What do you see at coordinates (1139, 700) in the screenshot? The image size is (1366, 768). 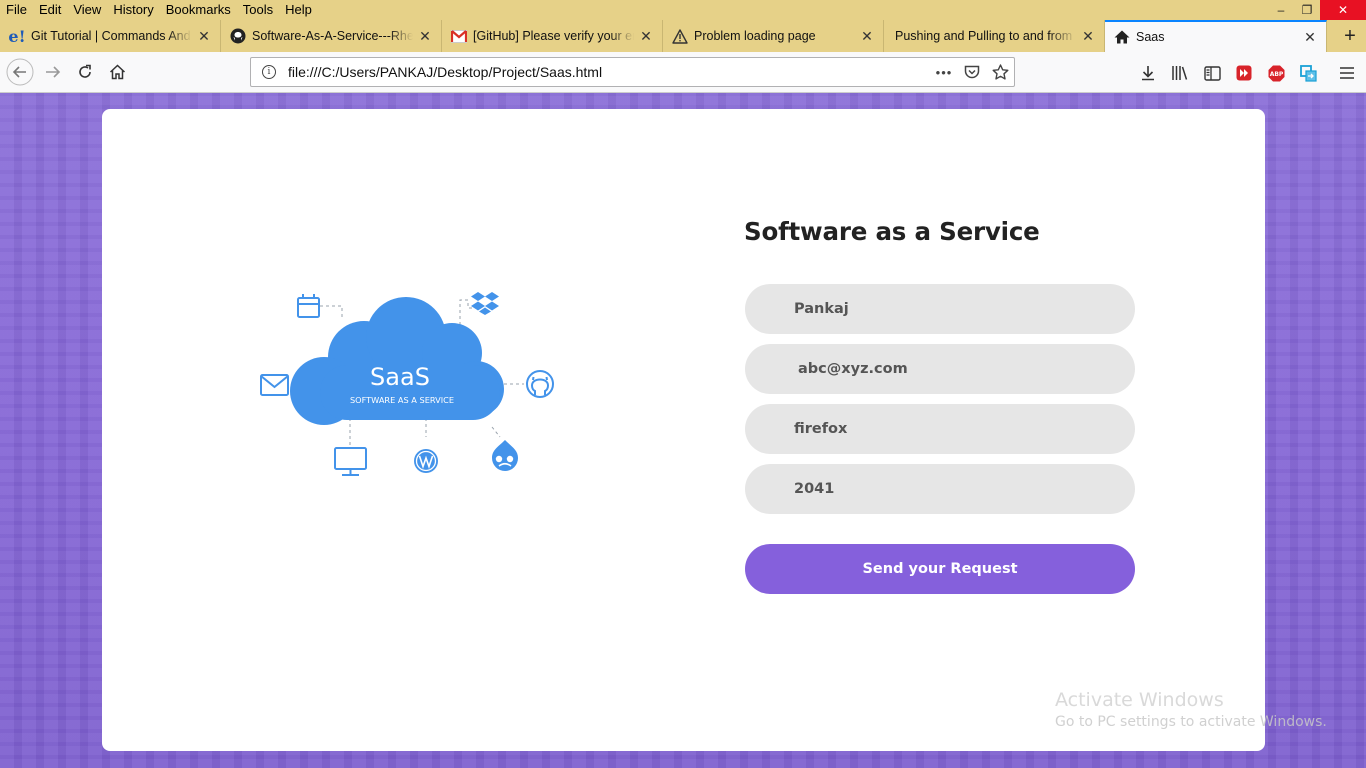 I see `watermark-title: Activate Windows` at bounding box center [1139, 700].